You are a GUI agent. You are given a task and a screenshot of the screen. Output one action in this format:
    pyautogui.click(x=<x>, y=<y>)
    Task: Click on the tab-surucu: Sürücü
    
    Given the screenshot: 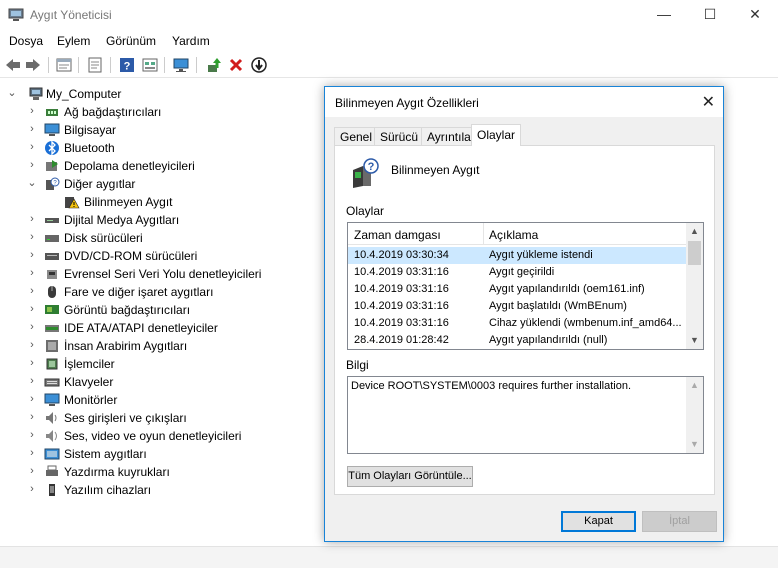 What is the action you would take?
    pyautogui.click(x=399, y=136)
    